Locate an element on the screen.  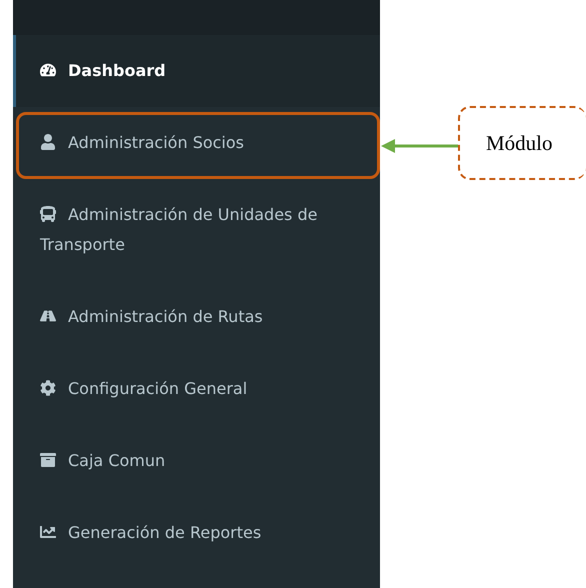
sidebar-menu-item: Configuración General is located at coordinates (196, 389).